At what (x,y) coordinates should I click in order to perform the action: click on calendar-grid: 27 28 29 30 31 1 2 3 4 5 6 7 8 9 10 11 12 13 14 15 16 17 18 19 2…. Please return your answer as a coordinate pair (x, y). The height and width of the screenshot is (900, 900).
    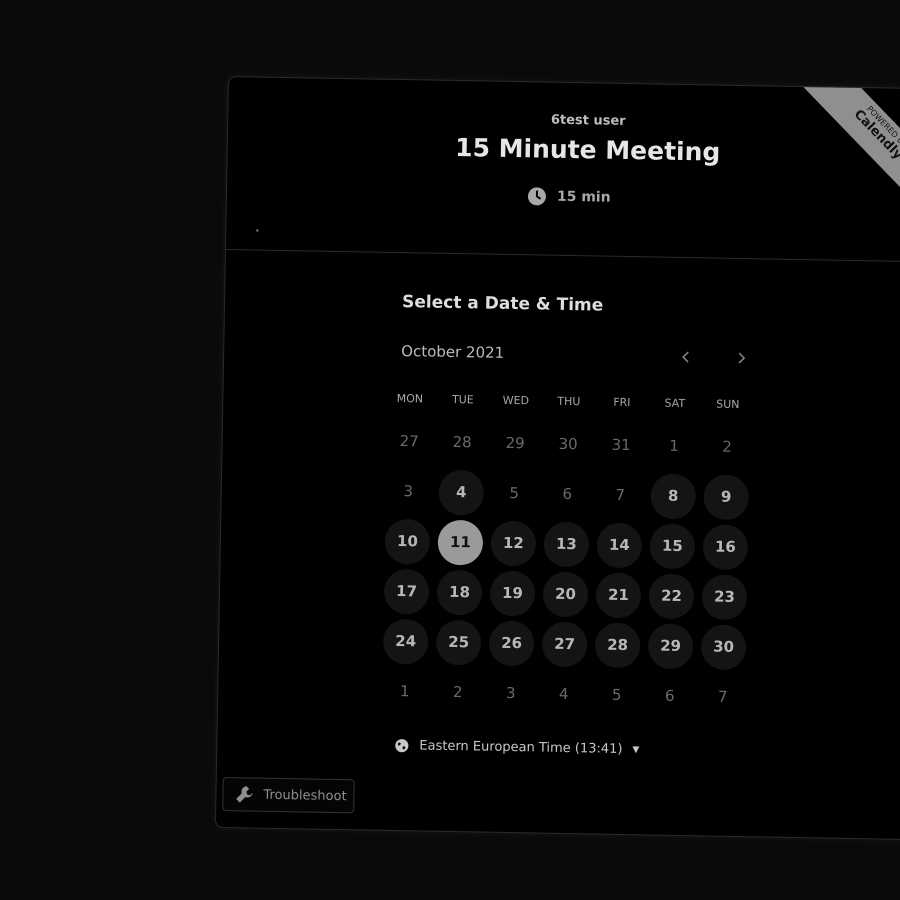
    Looking at the image, I should click on (566, 569).